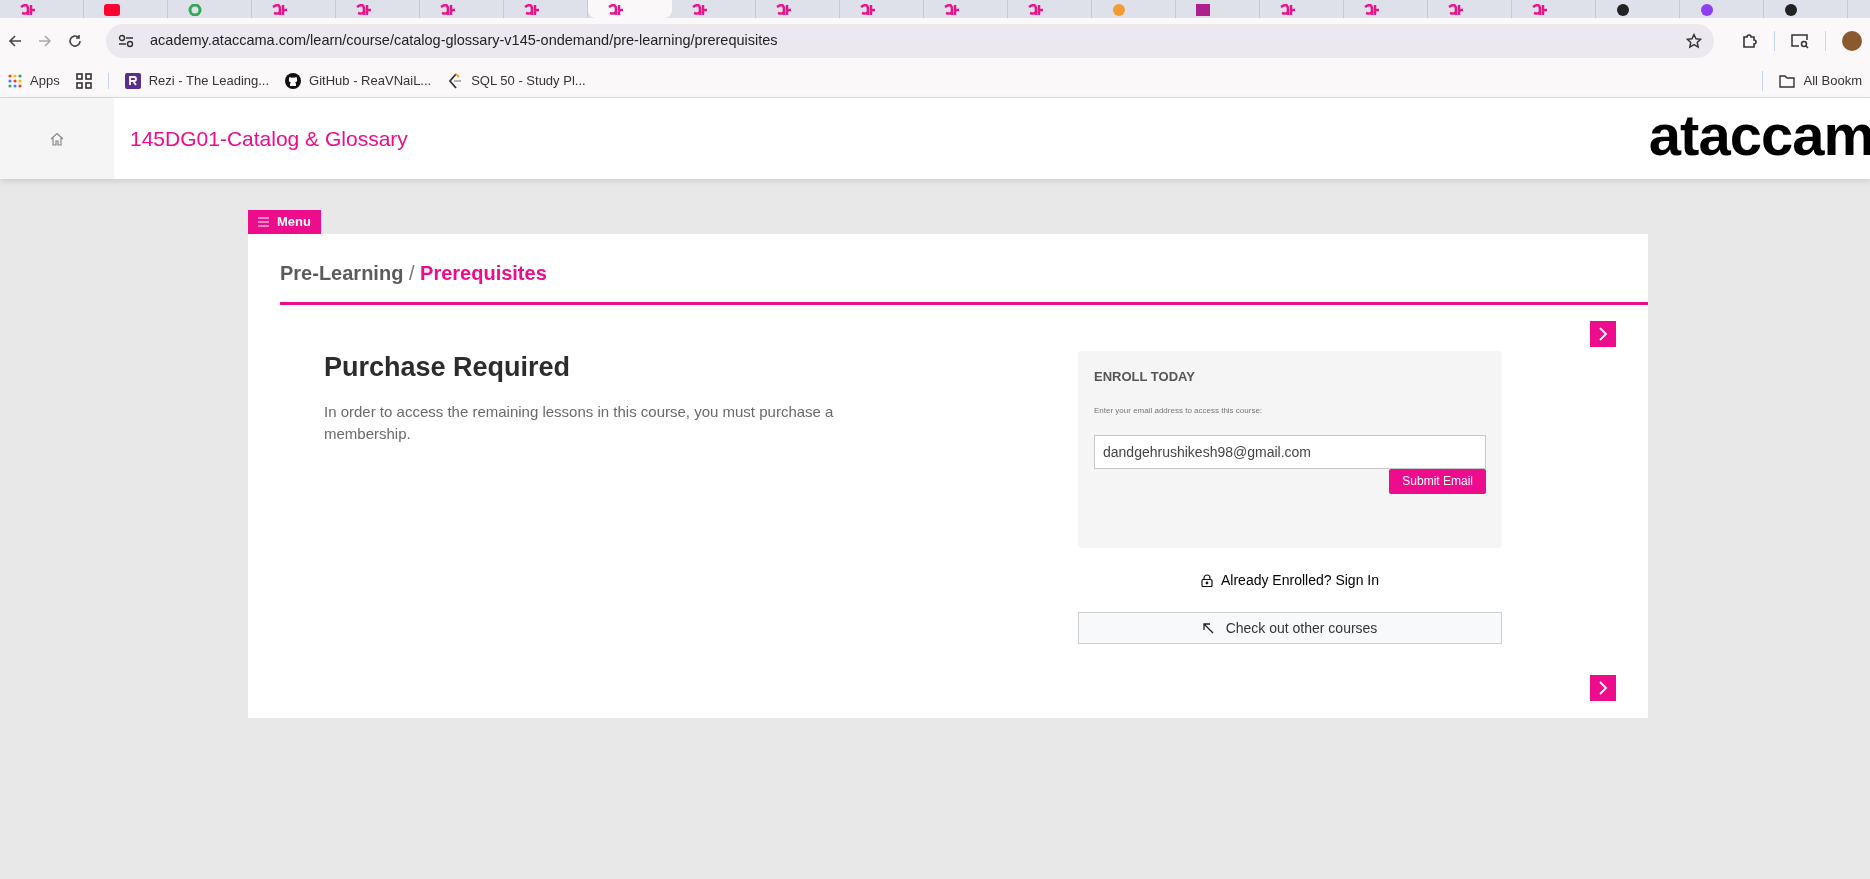  What do you see at coordinates (45, 41) in the screenshot?
I see `forward-arrow-icon` at bounding box center [45, 41].